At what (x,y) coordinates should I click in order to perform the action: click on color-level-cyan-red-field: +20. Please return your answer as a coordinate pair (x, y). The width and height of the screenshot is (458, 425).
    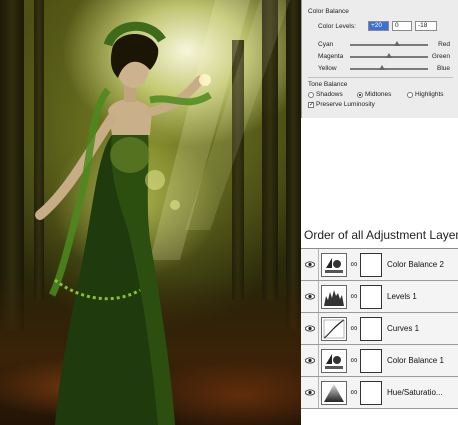
    Looking at the image, I should click on (378, 26).